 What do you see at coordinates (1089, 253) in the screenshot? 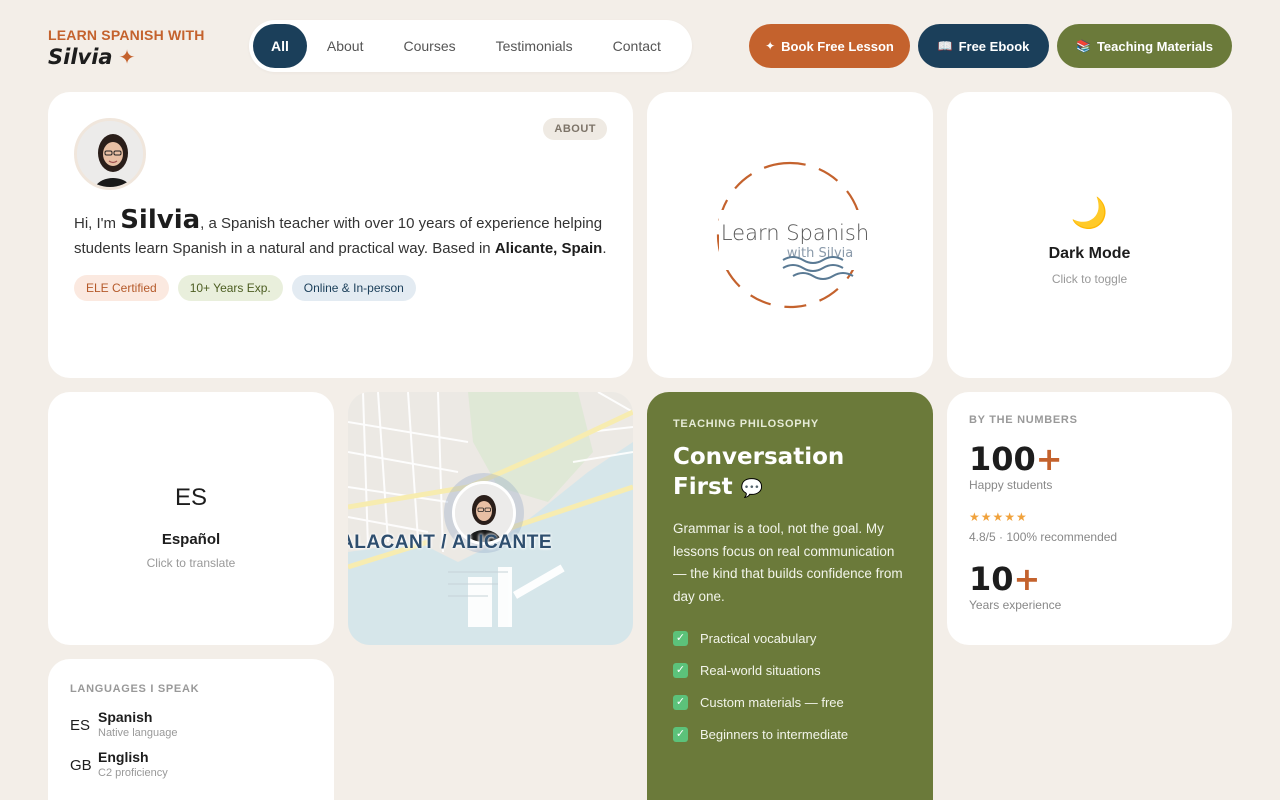
I see `dark-mode-title: Dark Mode` at bounding box center [1089, 253].